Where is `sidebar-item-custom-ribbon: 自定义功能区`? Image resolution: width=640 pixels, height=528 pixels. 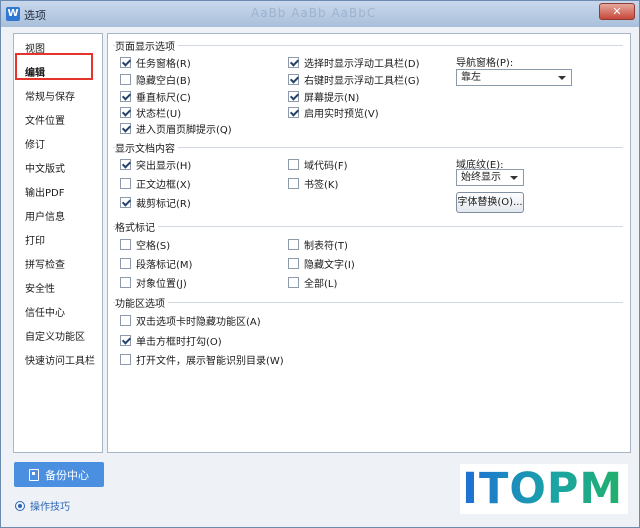 sidebar-item-custom-ribbon: 自定义功能区 is located at coordinates (58, 338).